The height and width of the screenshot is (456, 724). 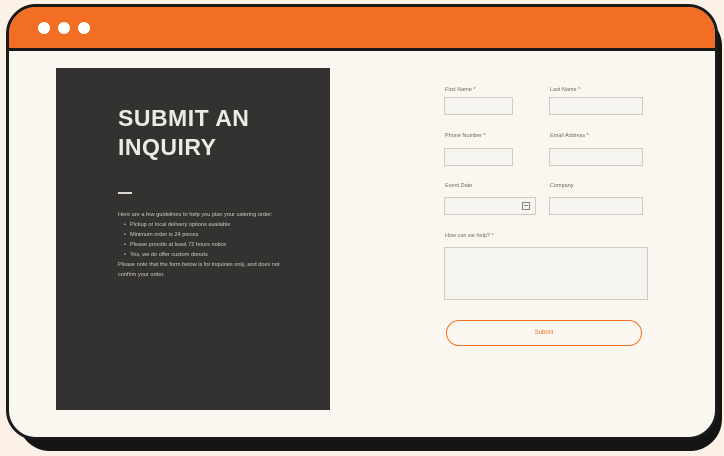 What do you see at coordinates (210, 245) in the screenshot?
I see `list-item: Please provide at least 72 hours notice` at bounding box center [210, 245].